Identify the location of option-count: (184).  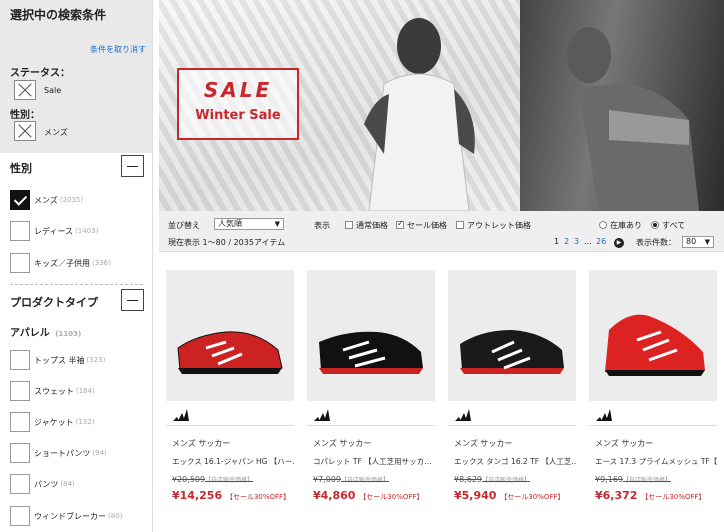
(85, 391).